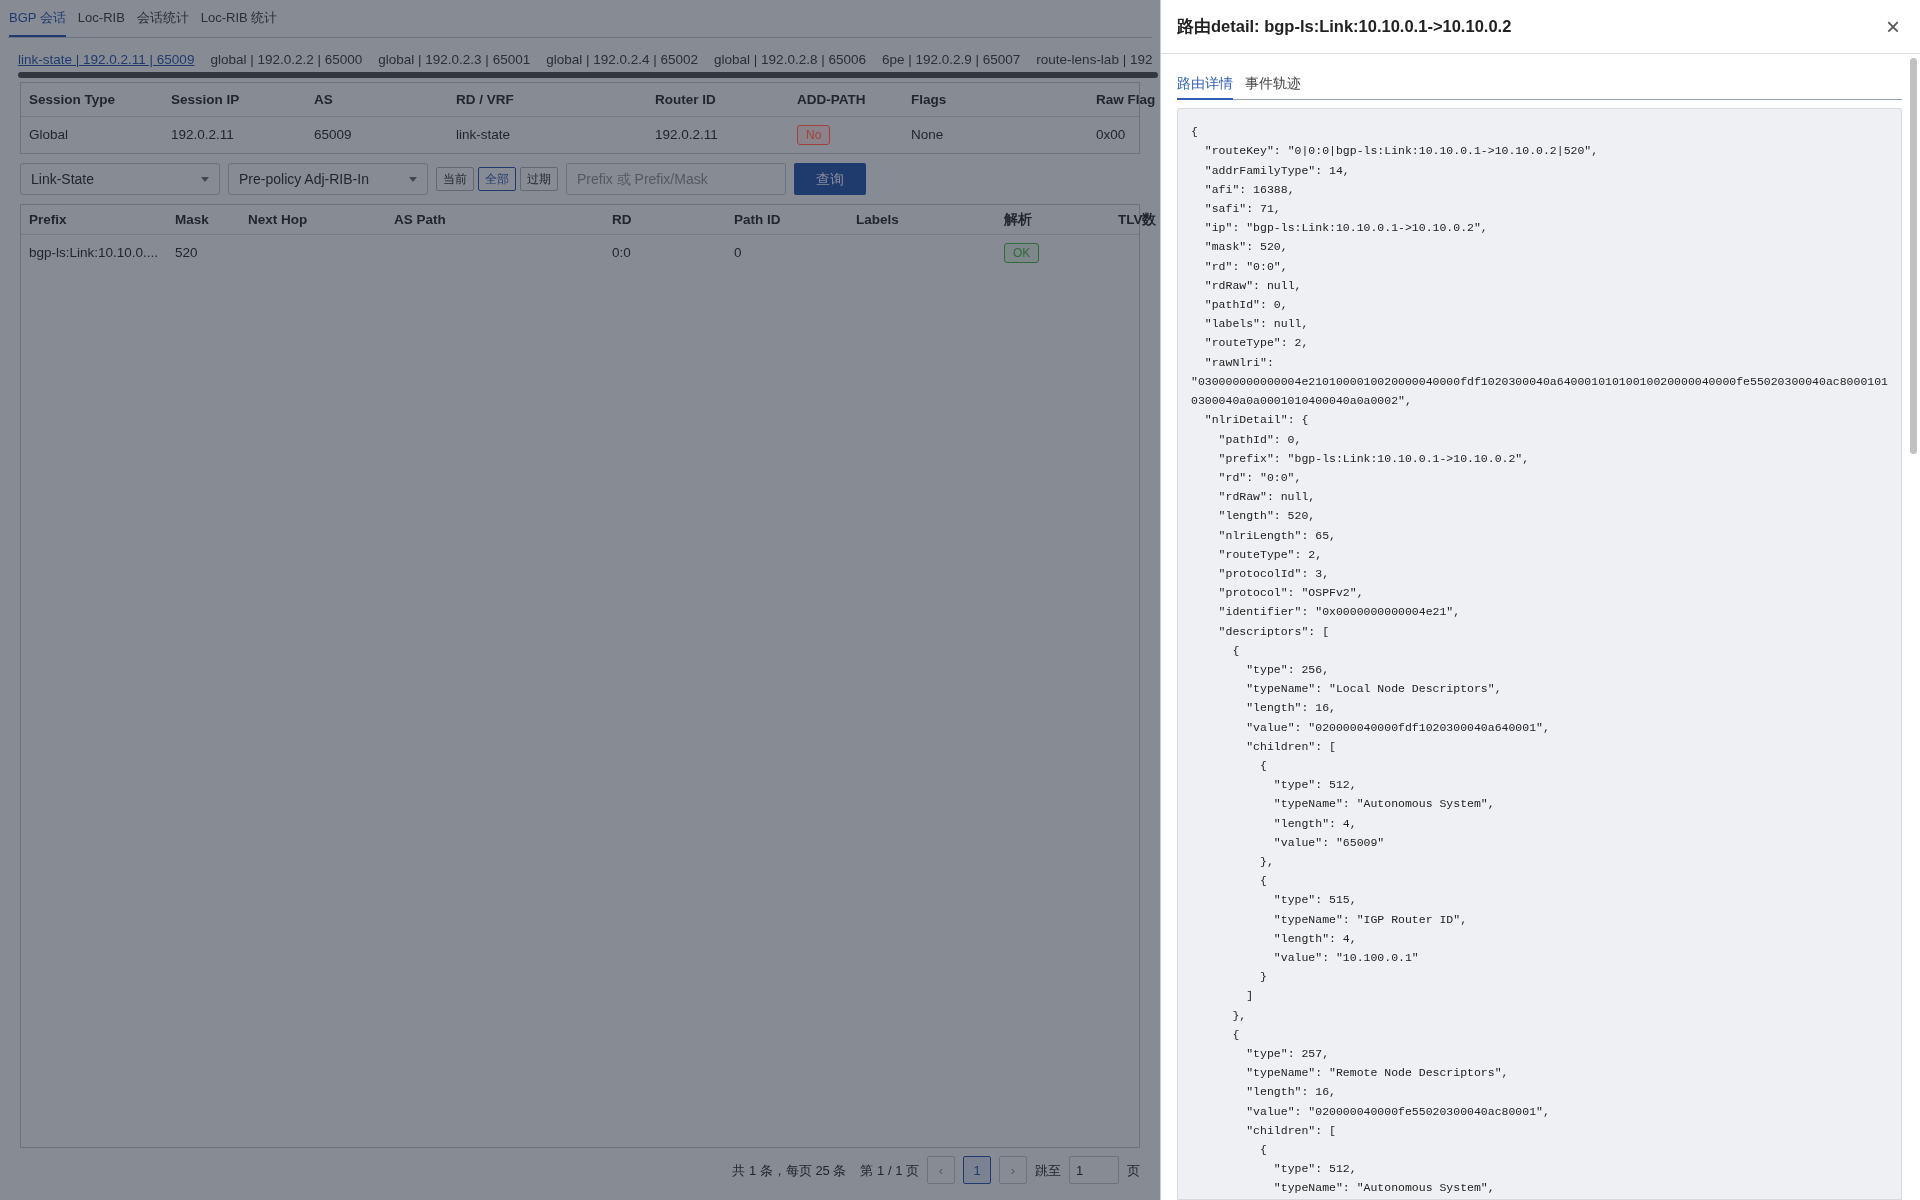 The image size is (1920, 1200). Describe the element at coordinates (49, 135) in the screenshot. I see `table-cell: Global` at that location.